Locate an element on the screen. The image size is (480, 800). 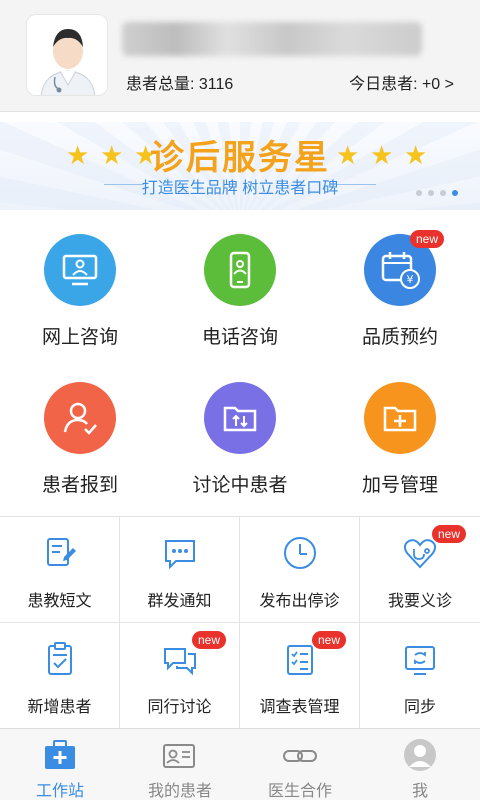
feature-discussing-patients: 讨论中患者 is located at coordinates (240, 439).